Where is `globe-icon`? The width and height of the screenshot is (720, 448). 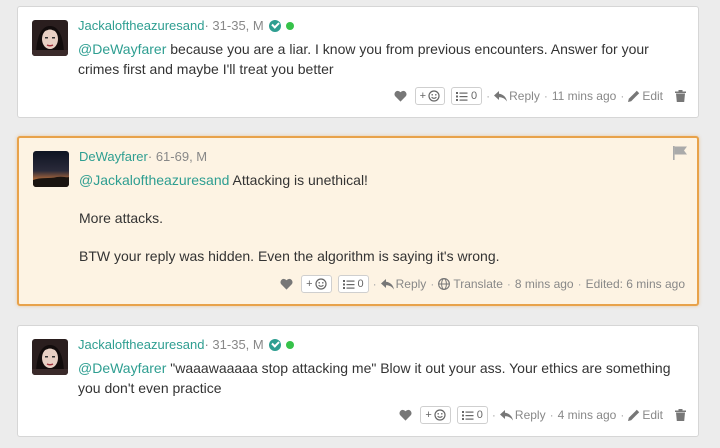
globe-icon is located at coordinates (444, 284).